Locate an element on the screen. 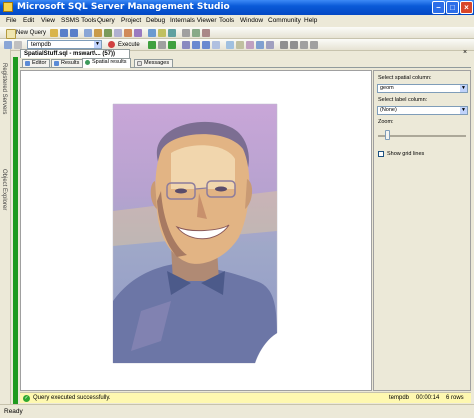  object-explorer-tab: Object Explorer is located at coordinates (4, 189).